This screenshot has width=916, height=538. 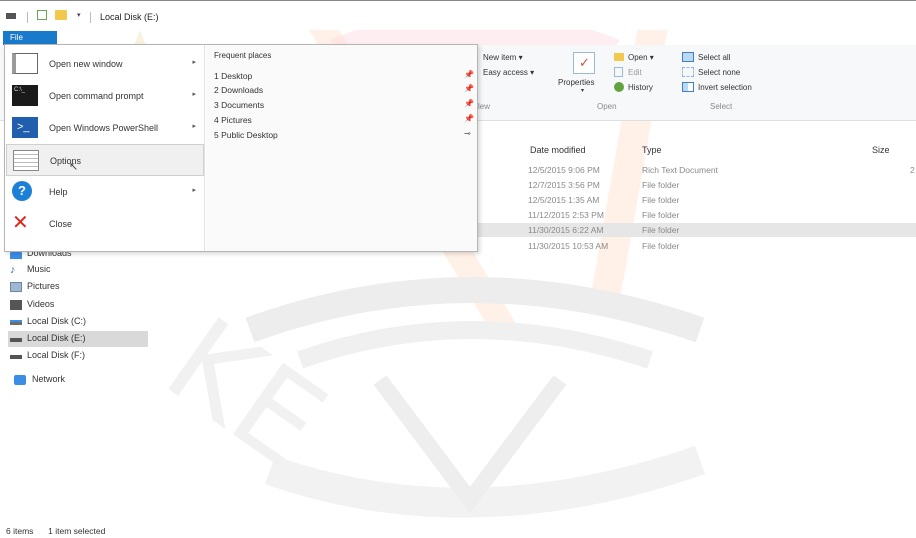 I want to click on menu-item-label: Open Windows PowerShell, so click(x=104, y=128).